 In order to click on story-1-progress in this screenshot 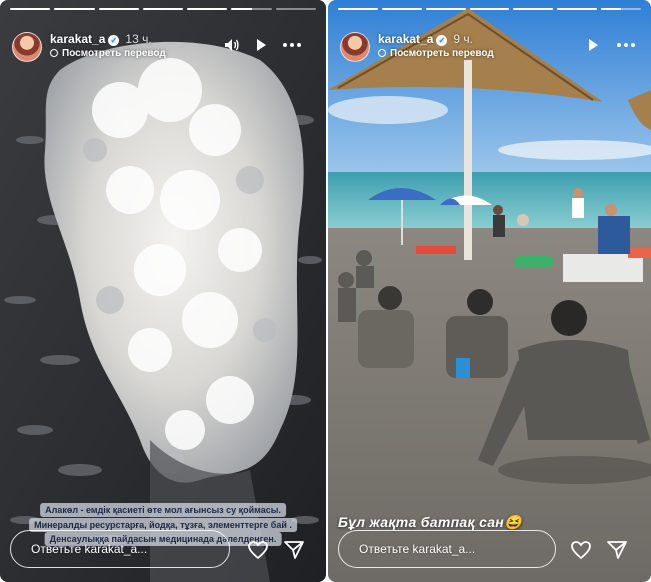, I will do `click(163, 9)`.